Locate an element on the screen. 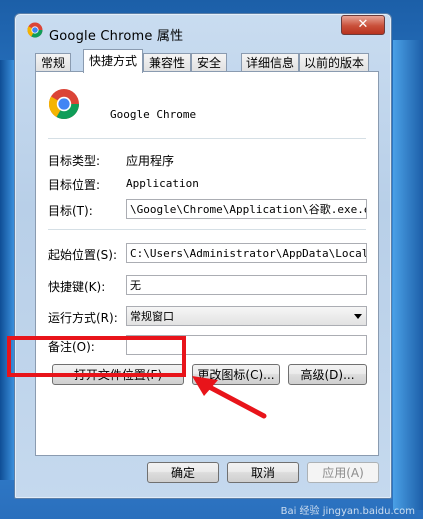  start-in-label: 起始位置(S): is located at coordinates (83, 255).